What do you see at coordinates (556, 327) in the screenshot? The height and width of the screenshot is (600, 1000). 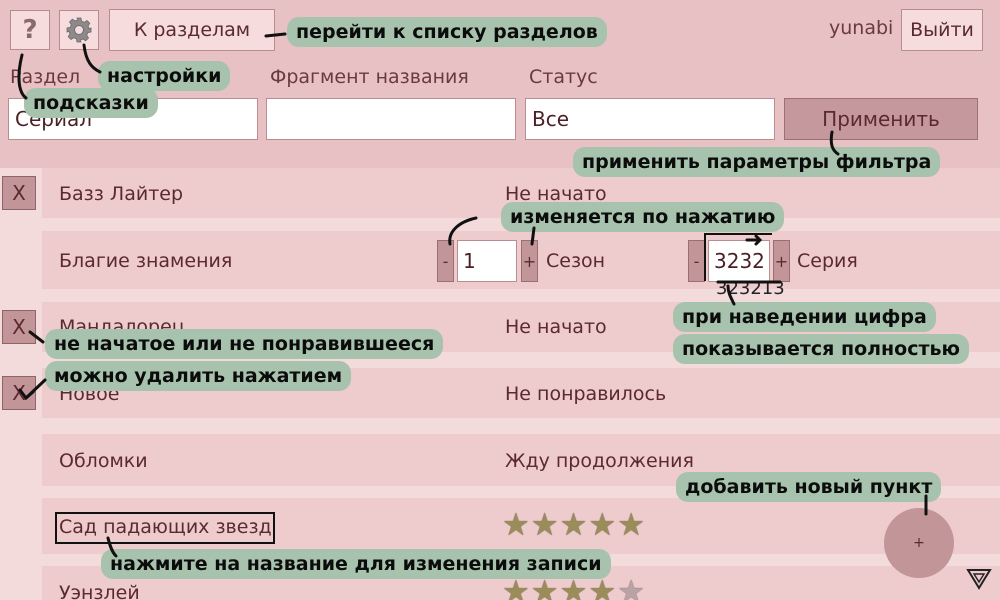 I see `item-status: Не начато` at bounding box center [556, 327].